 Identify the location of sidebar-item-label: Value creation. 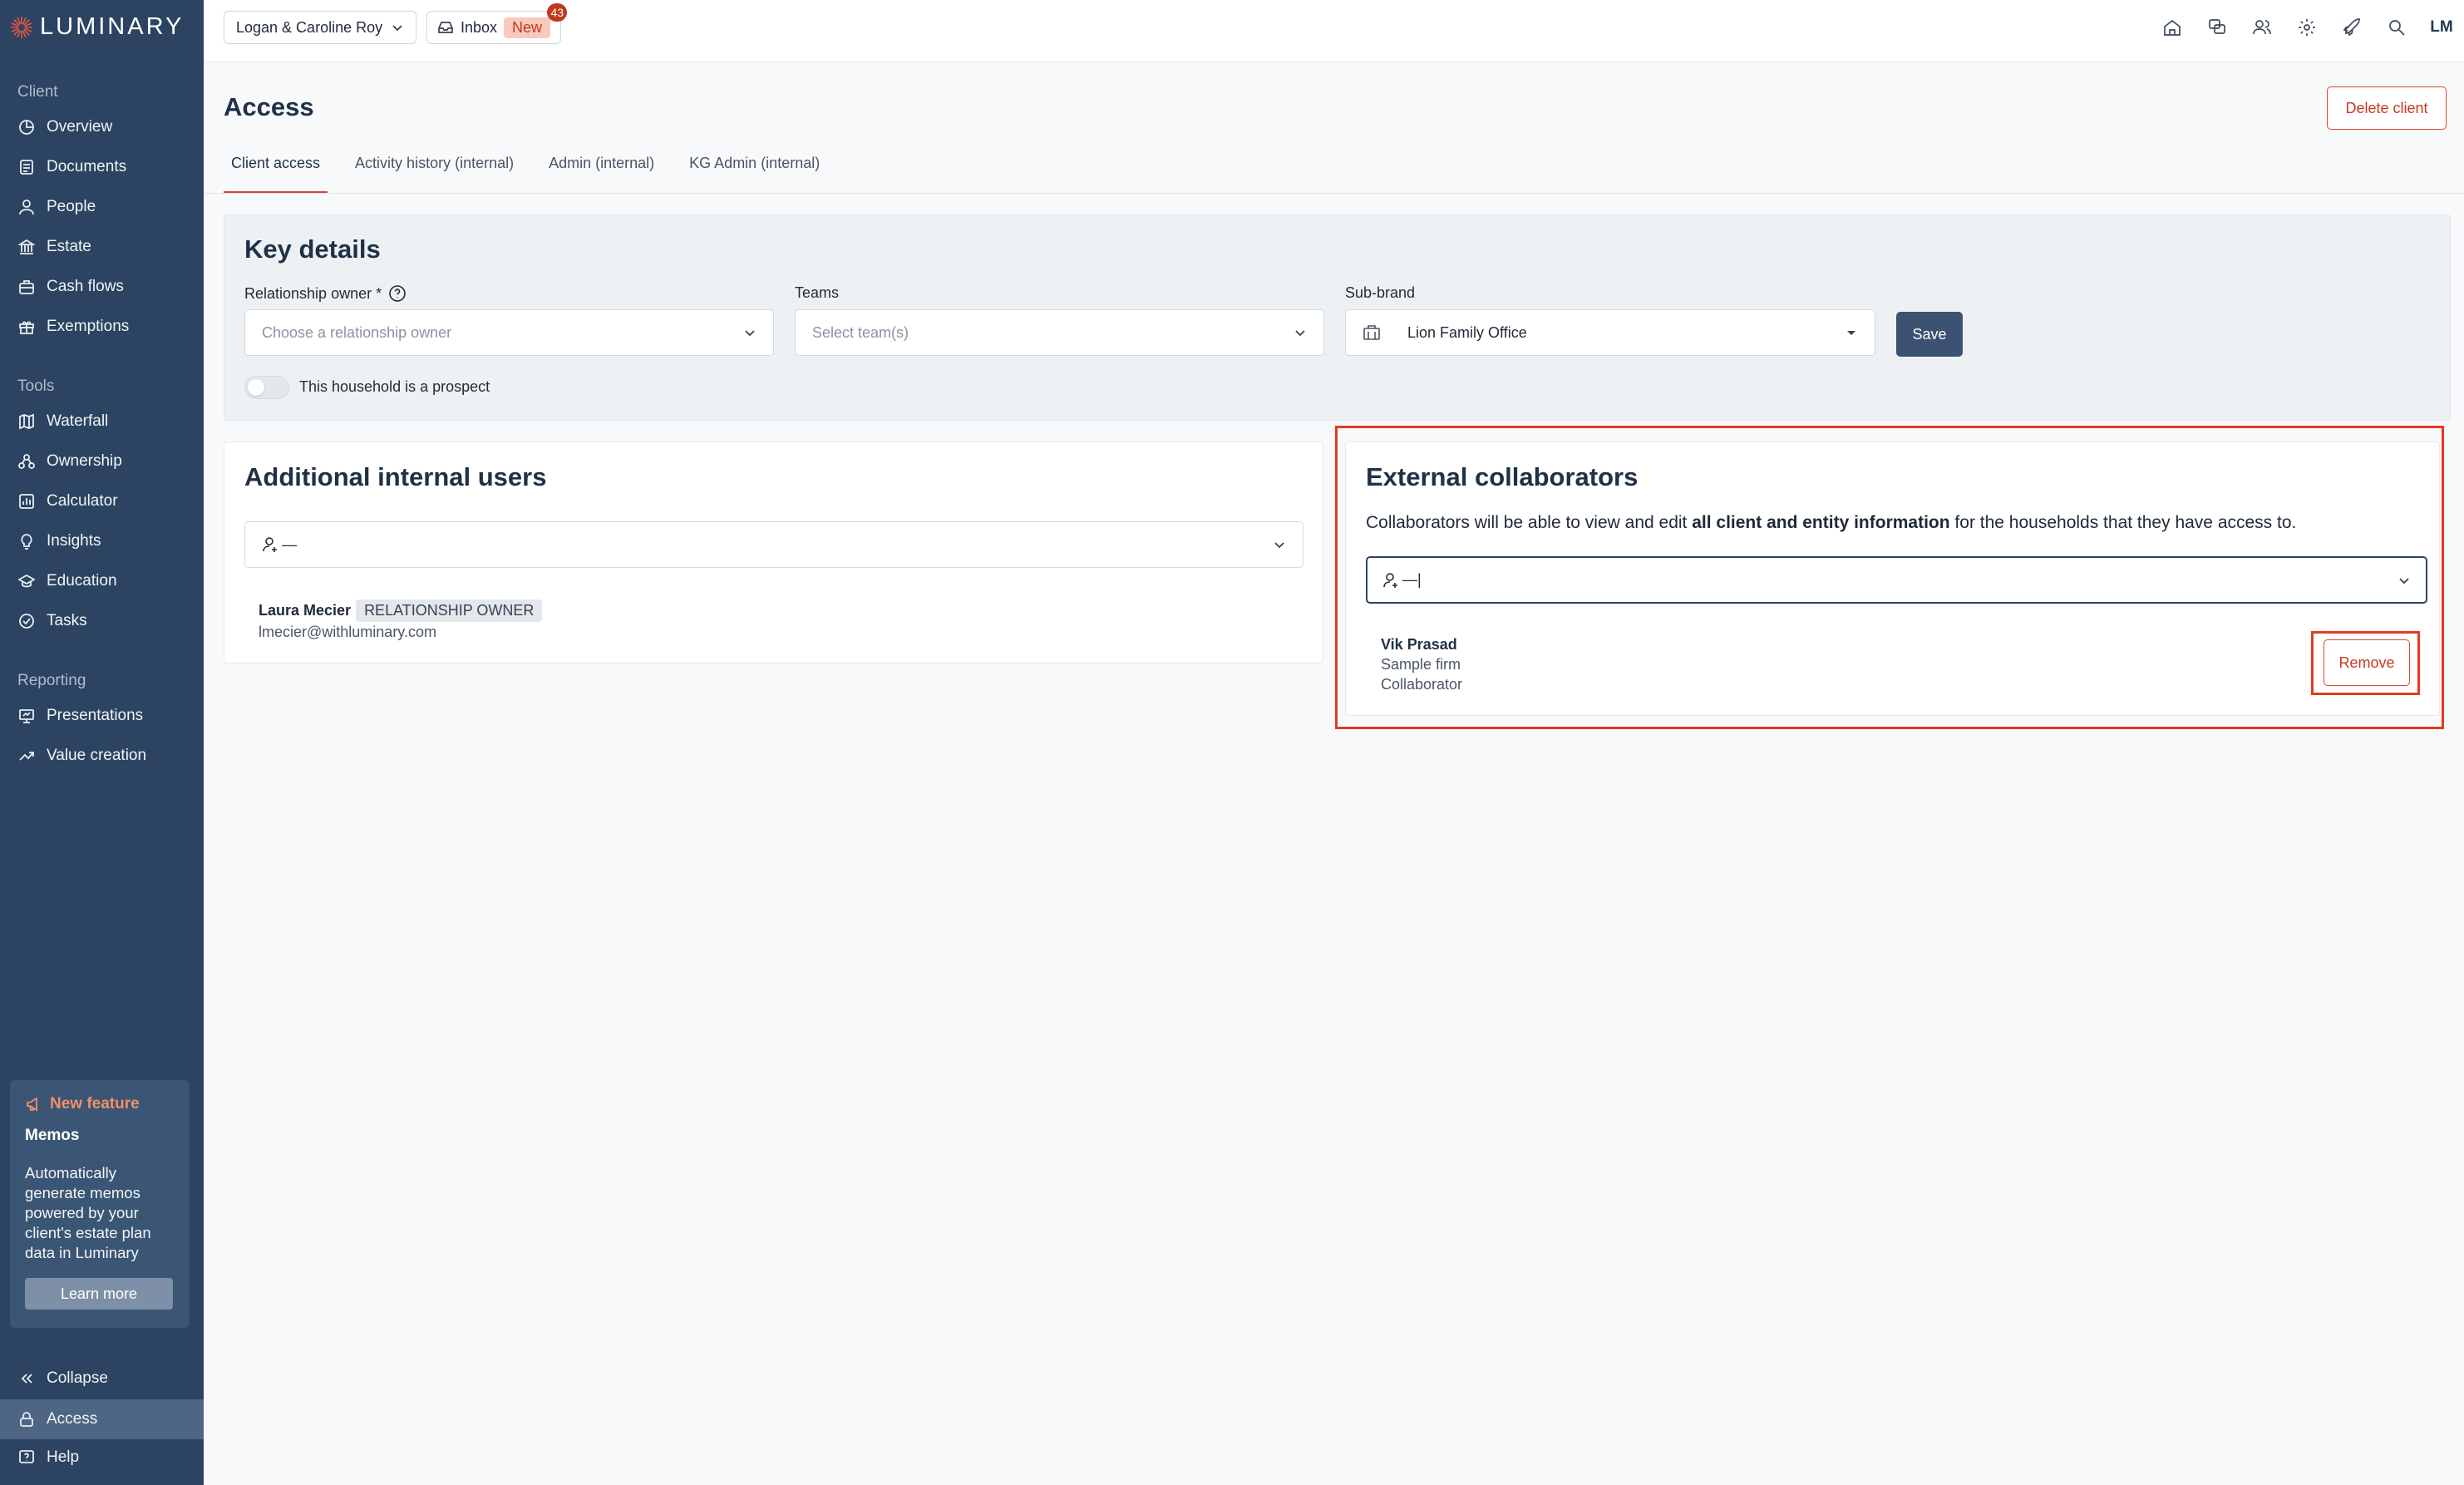
(97, 755).